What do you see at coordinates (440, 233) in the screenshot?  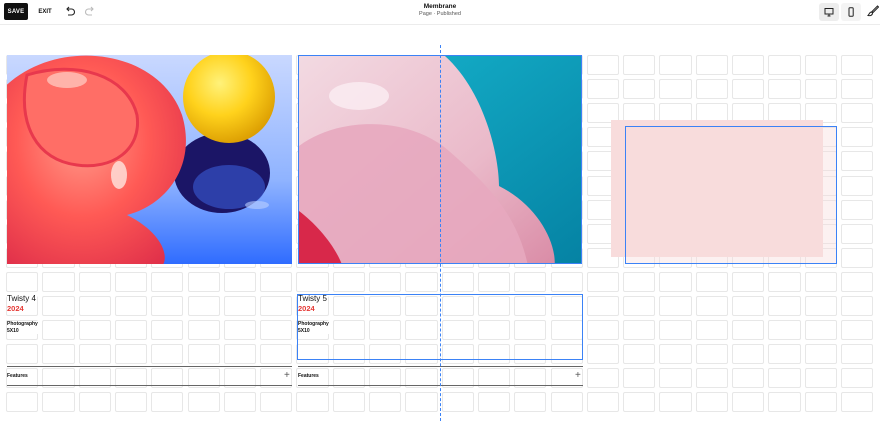 I see `center-guide-line` at bounding box center [440, 233].